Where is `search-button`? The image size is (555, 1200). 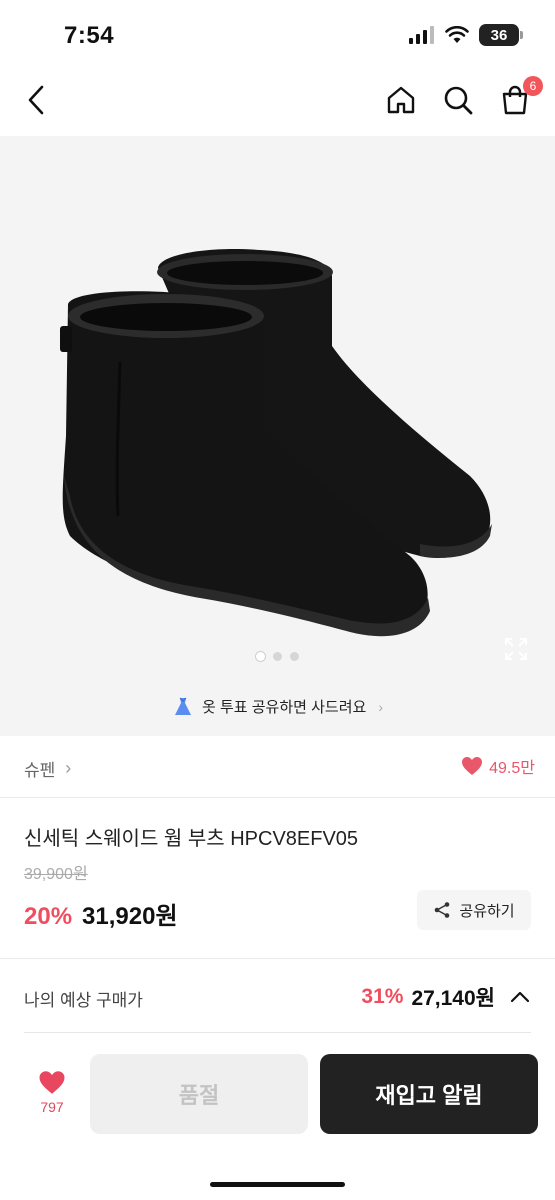
search-button is located at coordinates (458, 100).